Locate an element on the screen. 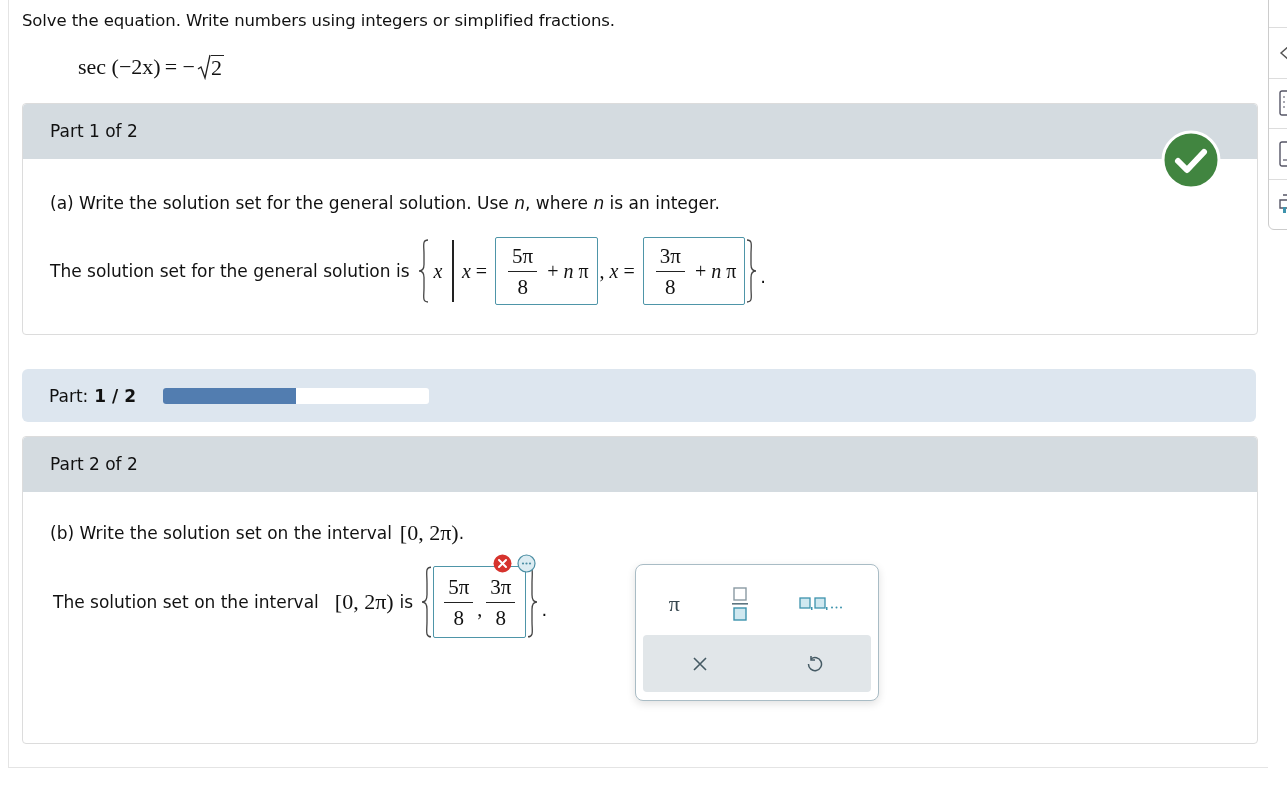 The image size is (1287, 797). progress-value: 1 / 2 is located at coordinates (115, 395).